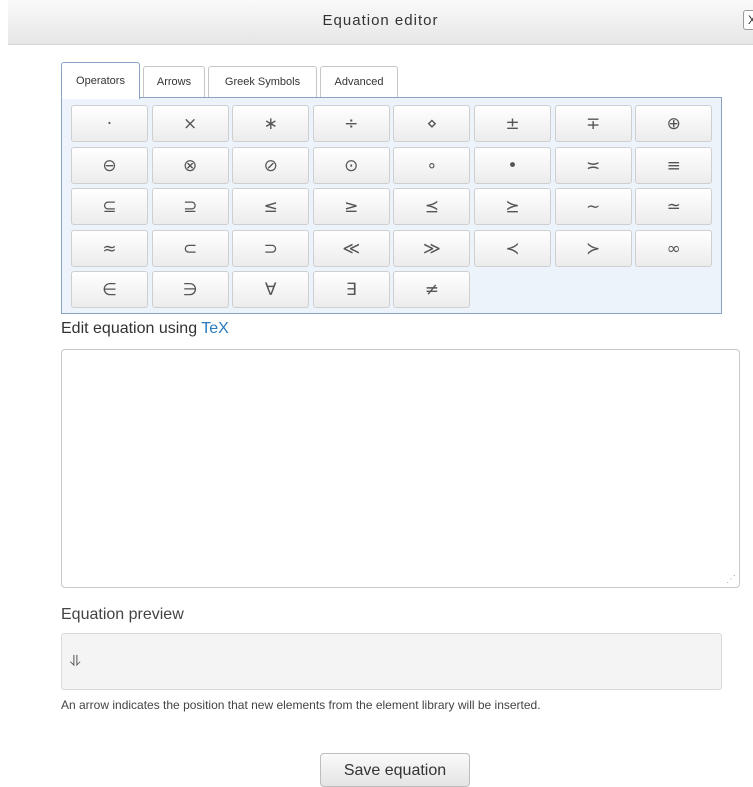  Describe the element at coordinates (271, 165) in the screenshot. I see `operator-button-oslash: ⊘` at that location.